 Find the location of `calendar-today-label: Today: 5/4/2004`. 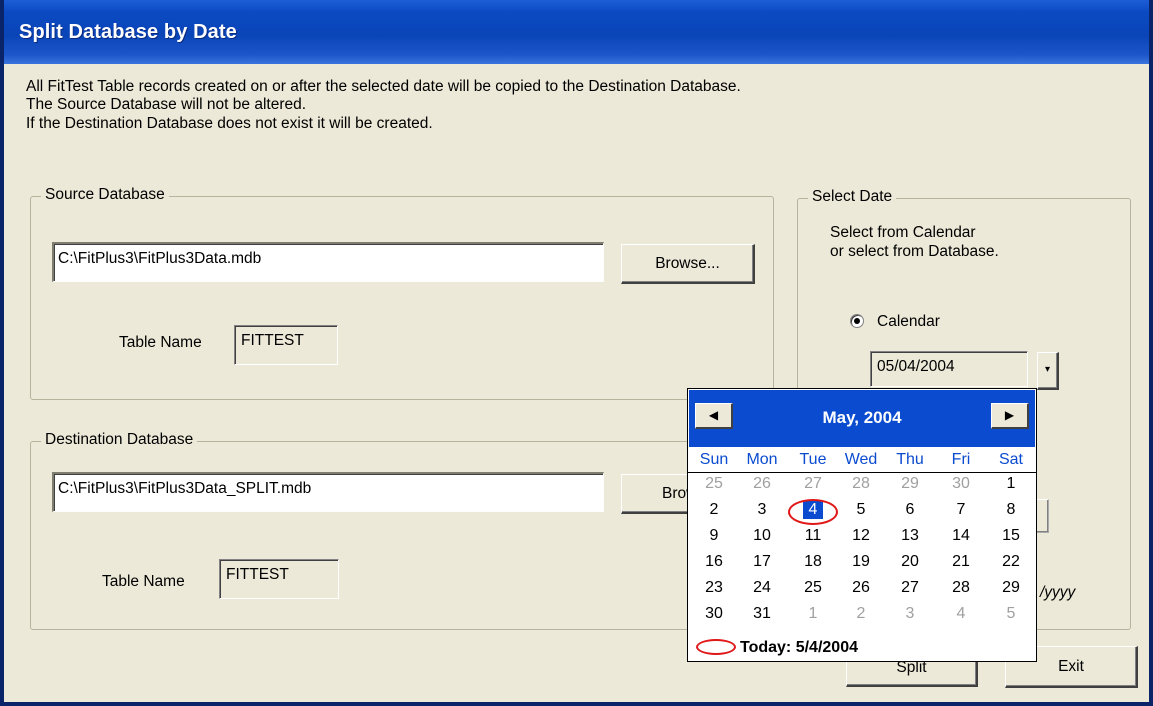

calendar-today-label: Today: 5/4/2004 is located at coordinates (799, 648).